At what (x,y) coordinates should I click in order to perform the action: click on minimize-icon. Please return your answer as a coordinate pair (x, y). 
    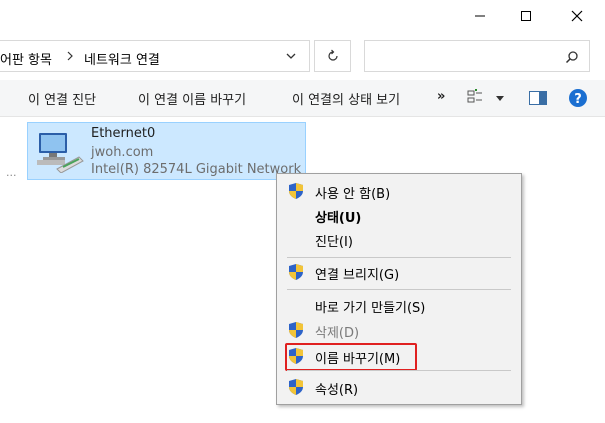
    Looking at the image, I should click on (480, 16).